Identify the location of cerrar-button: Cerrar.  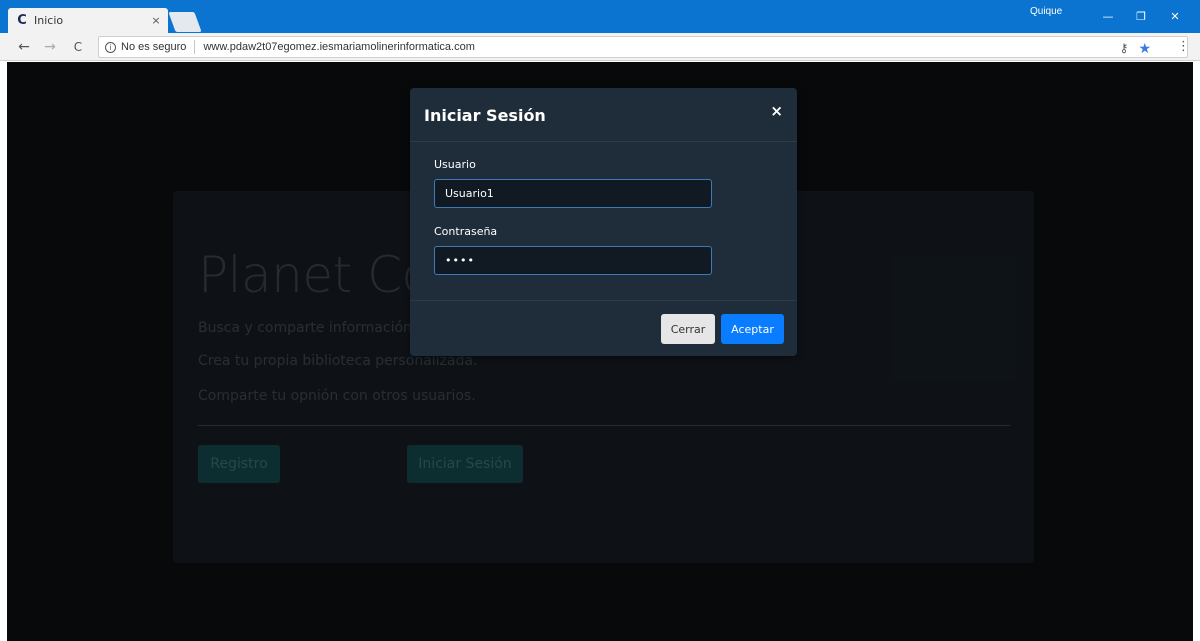
(688, 329).